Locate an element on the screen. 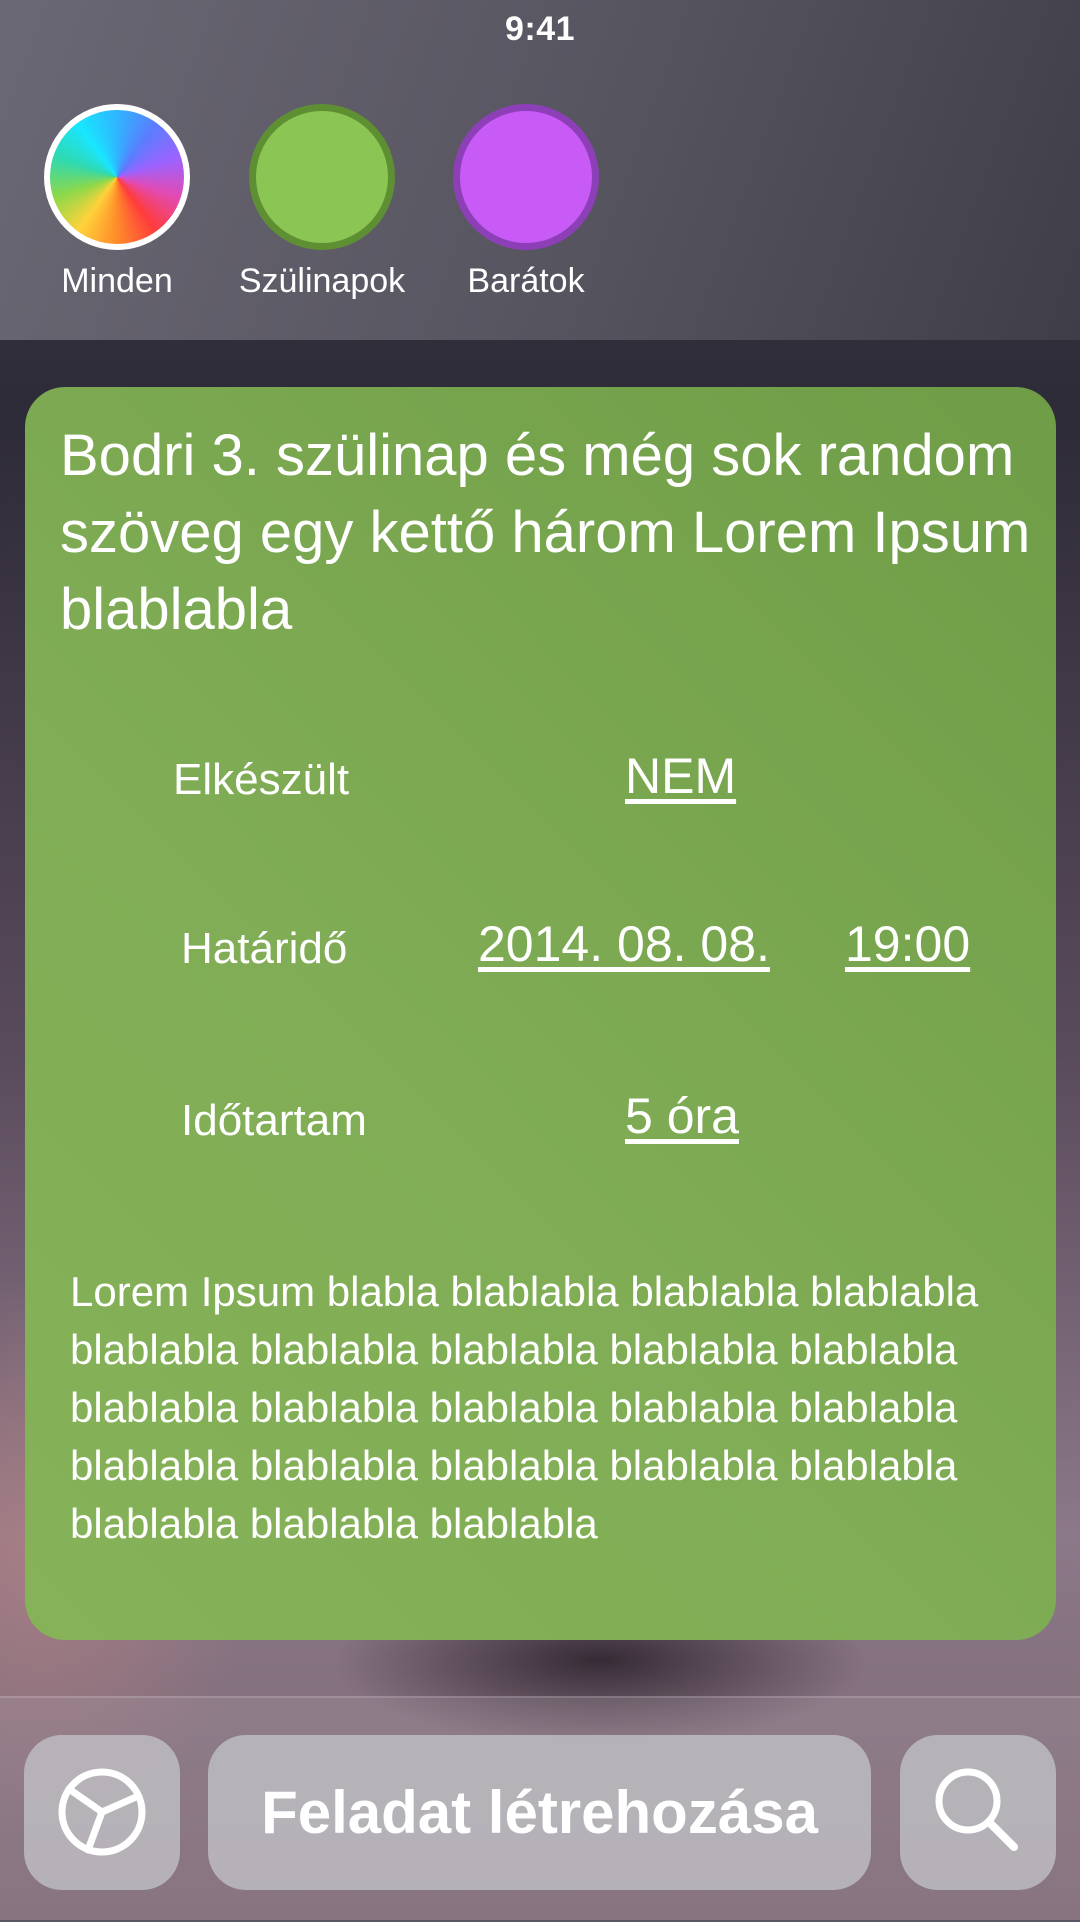 The image size is (1080, 1922). deadline-date-link: 2014. 08. 08. is located at coordinates (624, 944).